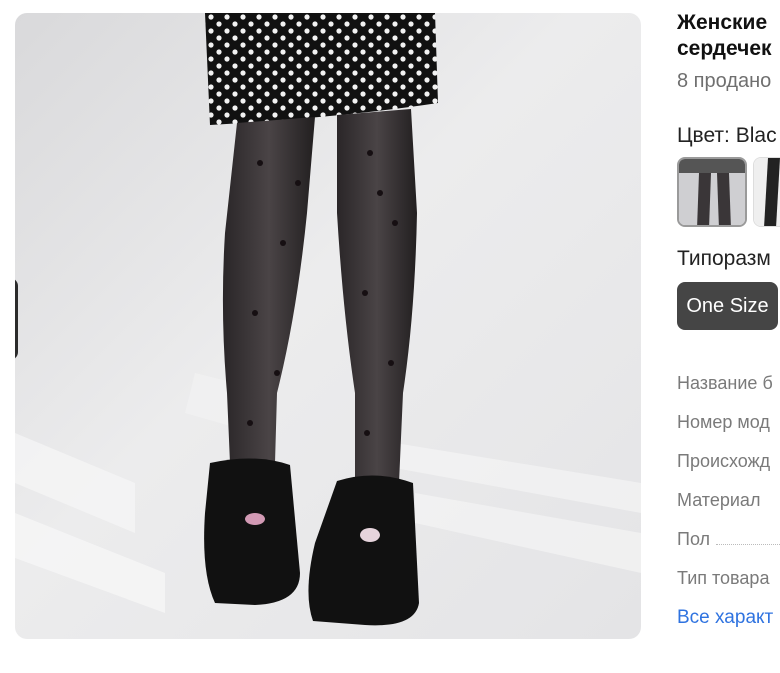 The width and height of the screenshot is (780, 673). I want to click on product-title: Женские сердечек, so click(724, 35).